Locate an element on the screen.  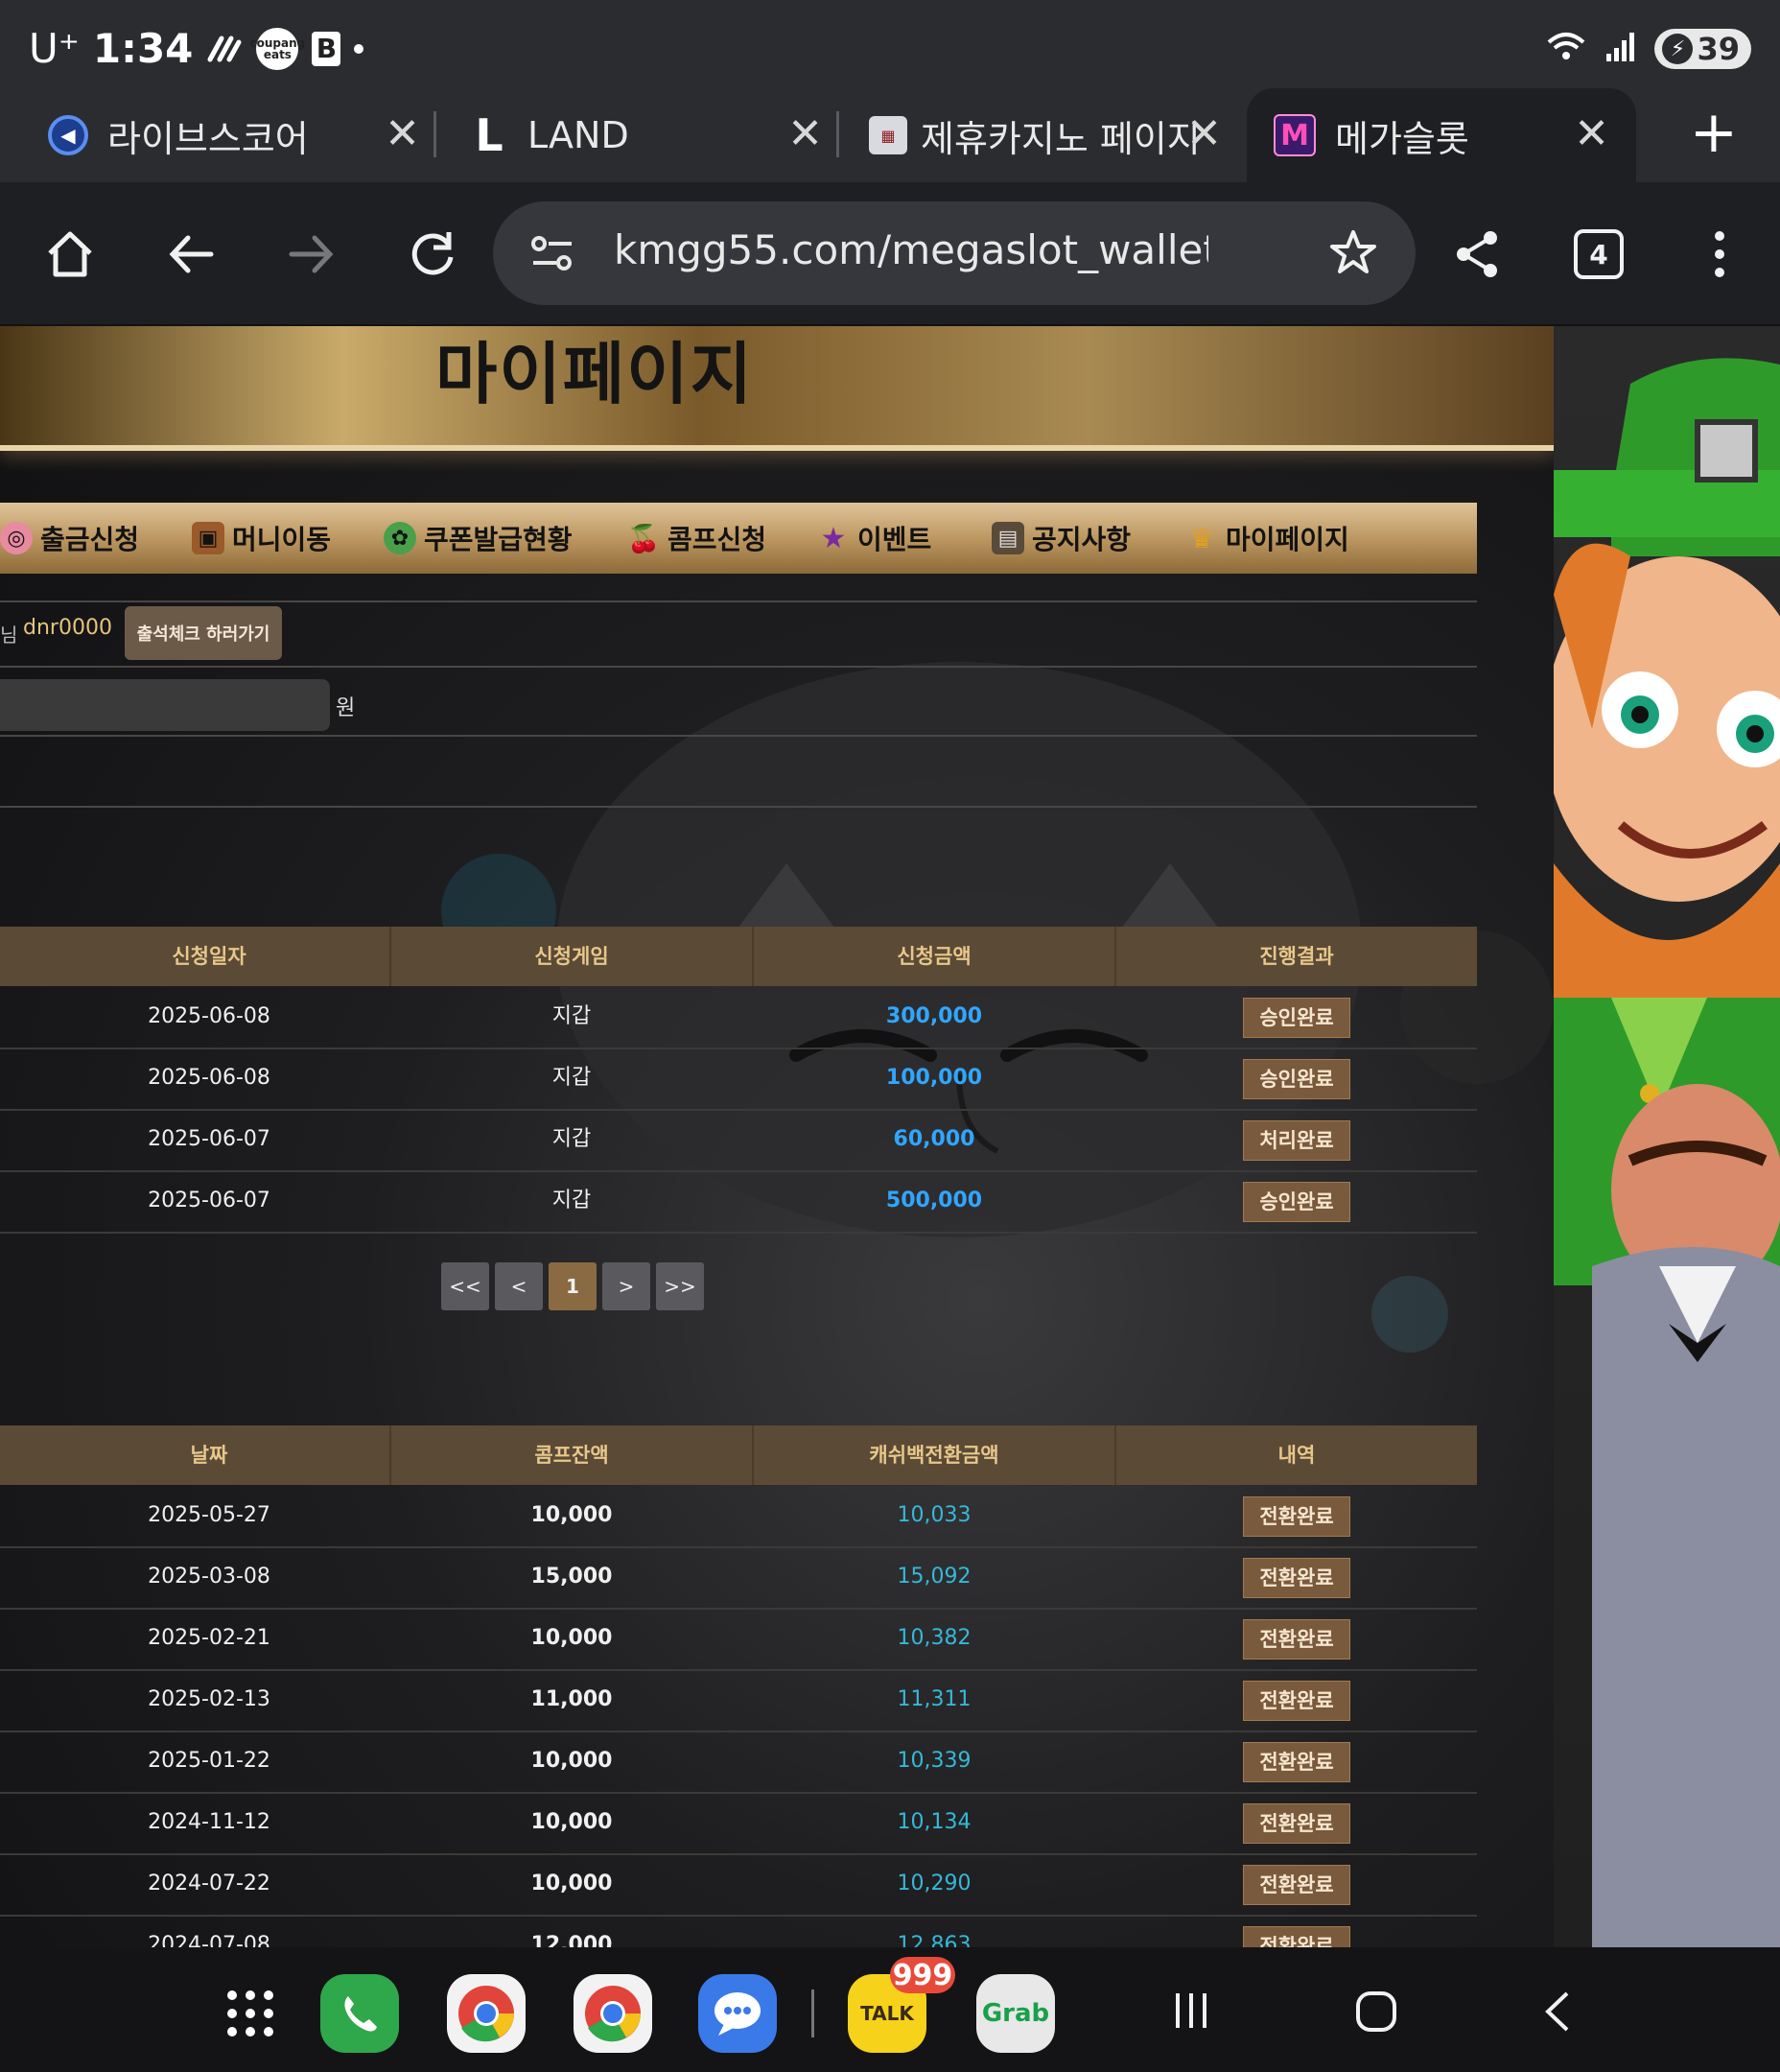
prev-page-button: < is located at coordinates (519, 1286).